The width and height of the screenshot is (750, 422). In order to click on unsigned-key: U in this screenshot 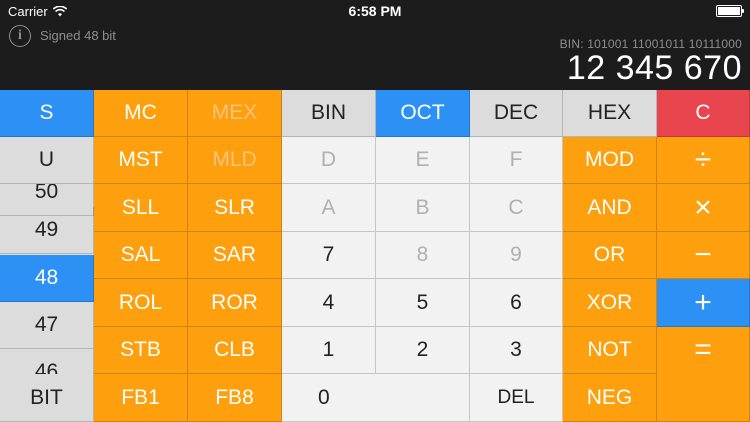, I will do `click(47, 160)`.